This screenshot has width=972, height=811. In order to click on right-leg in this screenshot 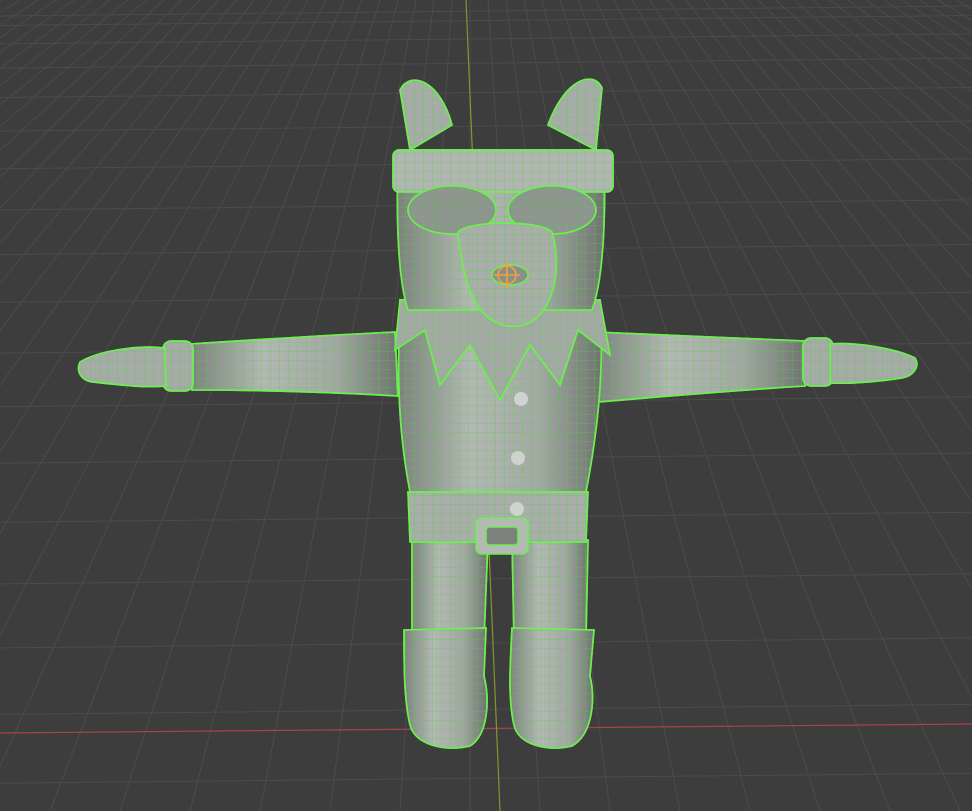, I will do `click(550, 590)`.